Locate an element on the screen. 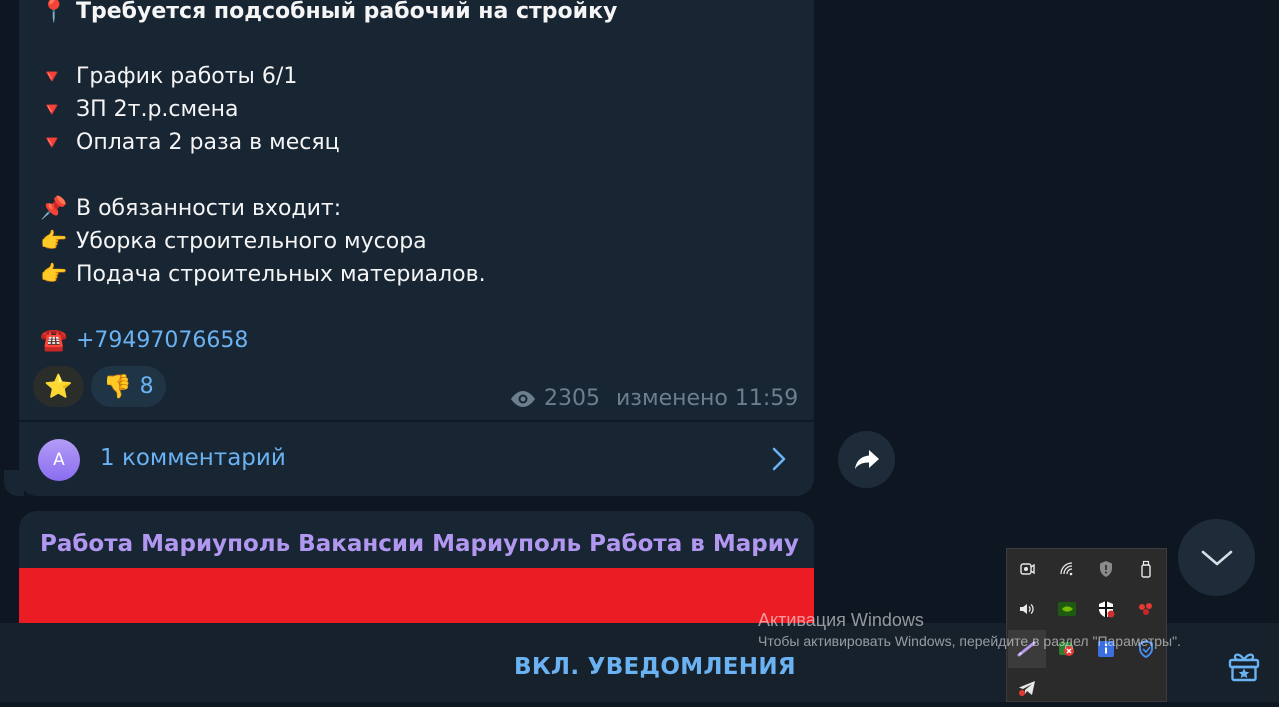 The image size is (1279, 707). share-arrow-icon is located at coordinates (866, 459).